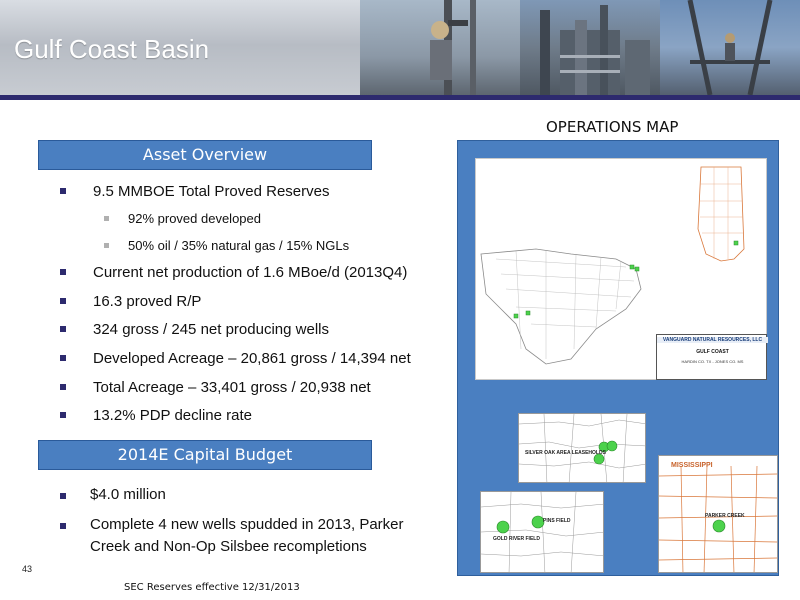 Image resolution: width=800 pixels, height=600 pixels. I want to click on mississippi-label: MISSISSIPPI, so click(692, 465).